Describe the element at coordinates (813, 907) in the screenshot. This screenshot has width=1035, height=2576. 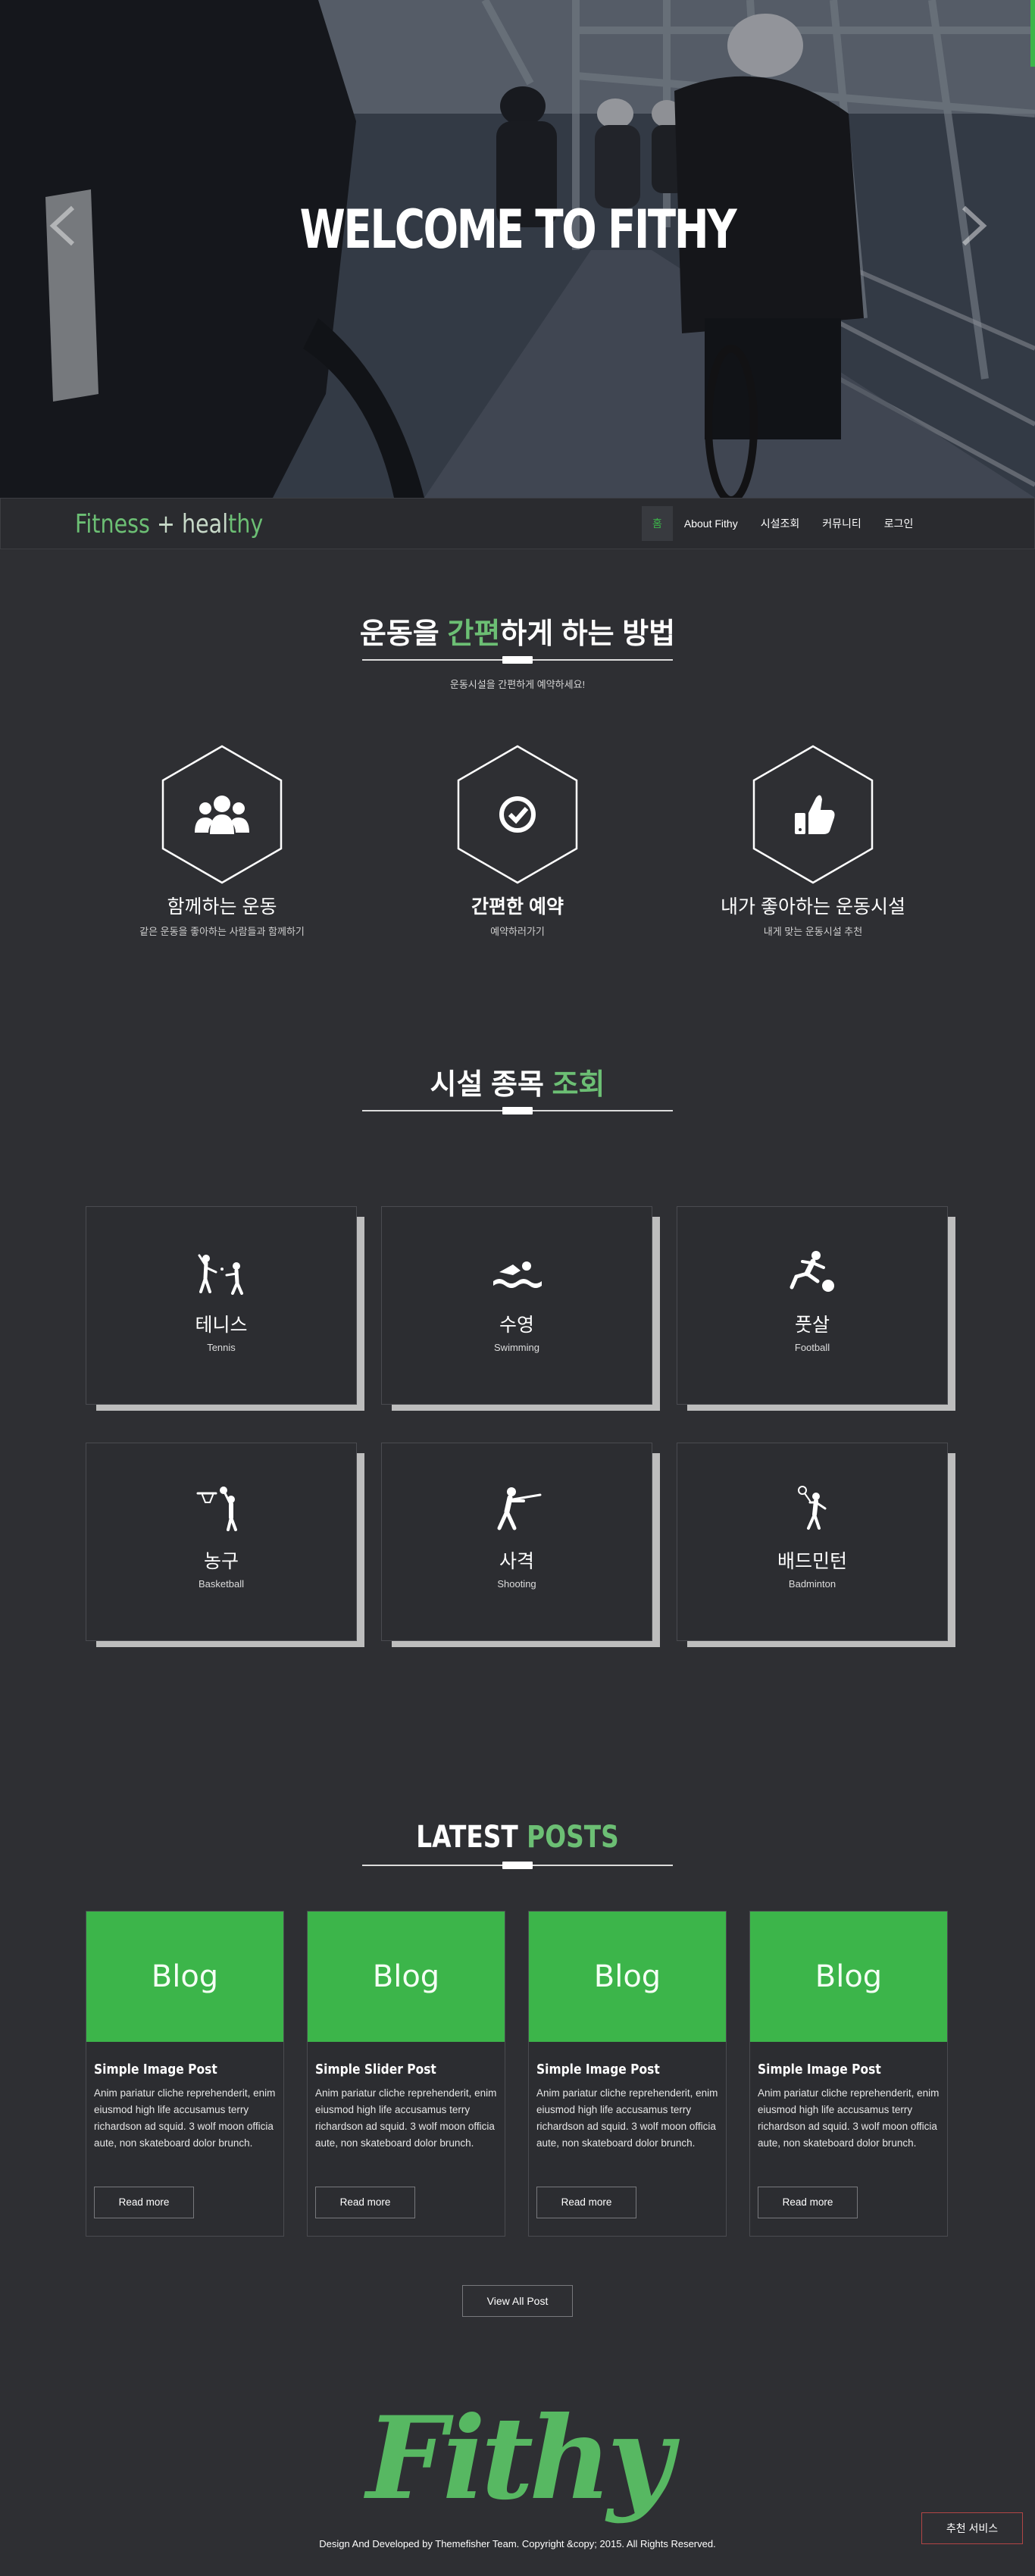
I see `feature-title: 내가 좋아하는 운동시설` at that location.